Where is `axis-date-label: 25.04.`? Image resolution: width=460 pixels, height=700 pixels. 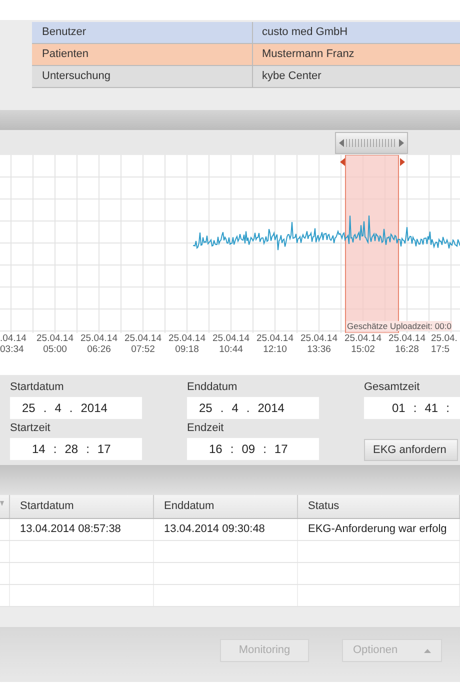 axis-date-label: 25.04. is located at coordinates (444, 338).